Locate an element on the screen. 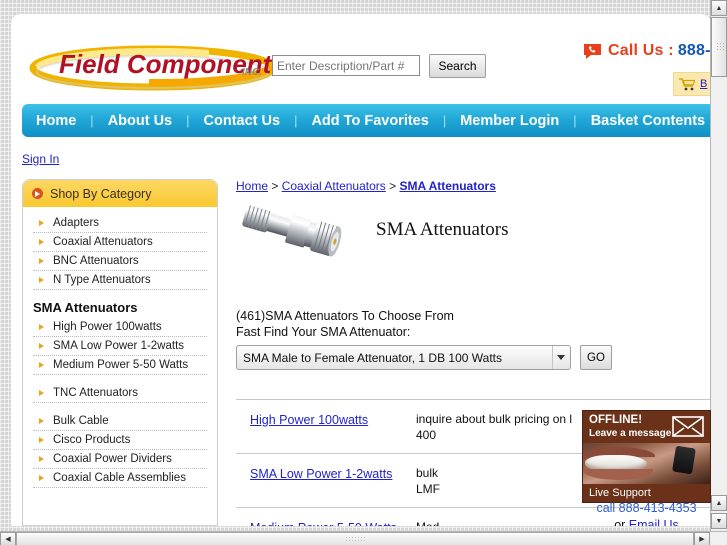 The image size is (727, 545). live-support-header: OFFLINE! Leave a message is located at coordinates (646, 427).